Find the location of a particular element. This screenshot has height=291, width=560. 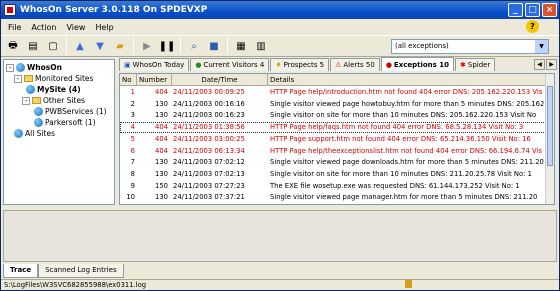

tab-label: Spider is located at coordinates (479, 65).